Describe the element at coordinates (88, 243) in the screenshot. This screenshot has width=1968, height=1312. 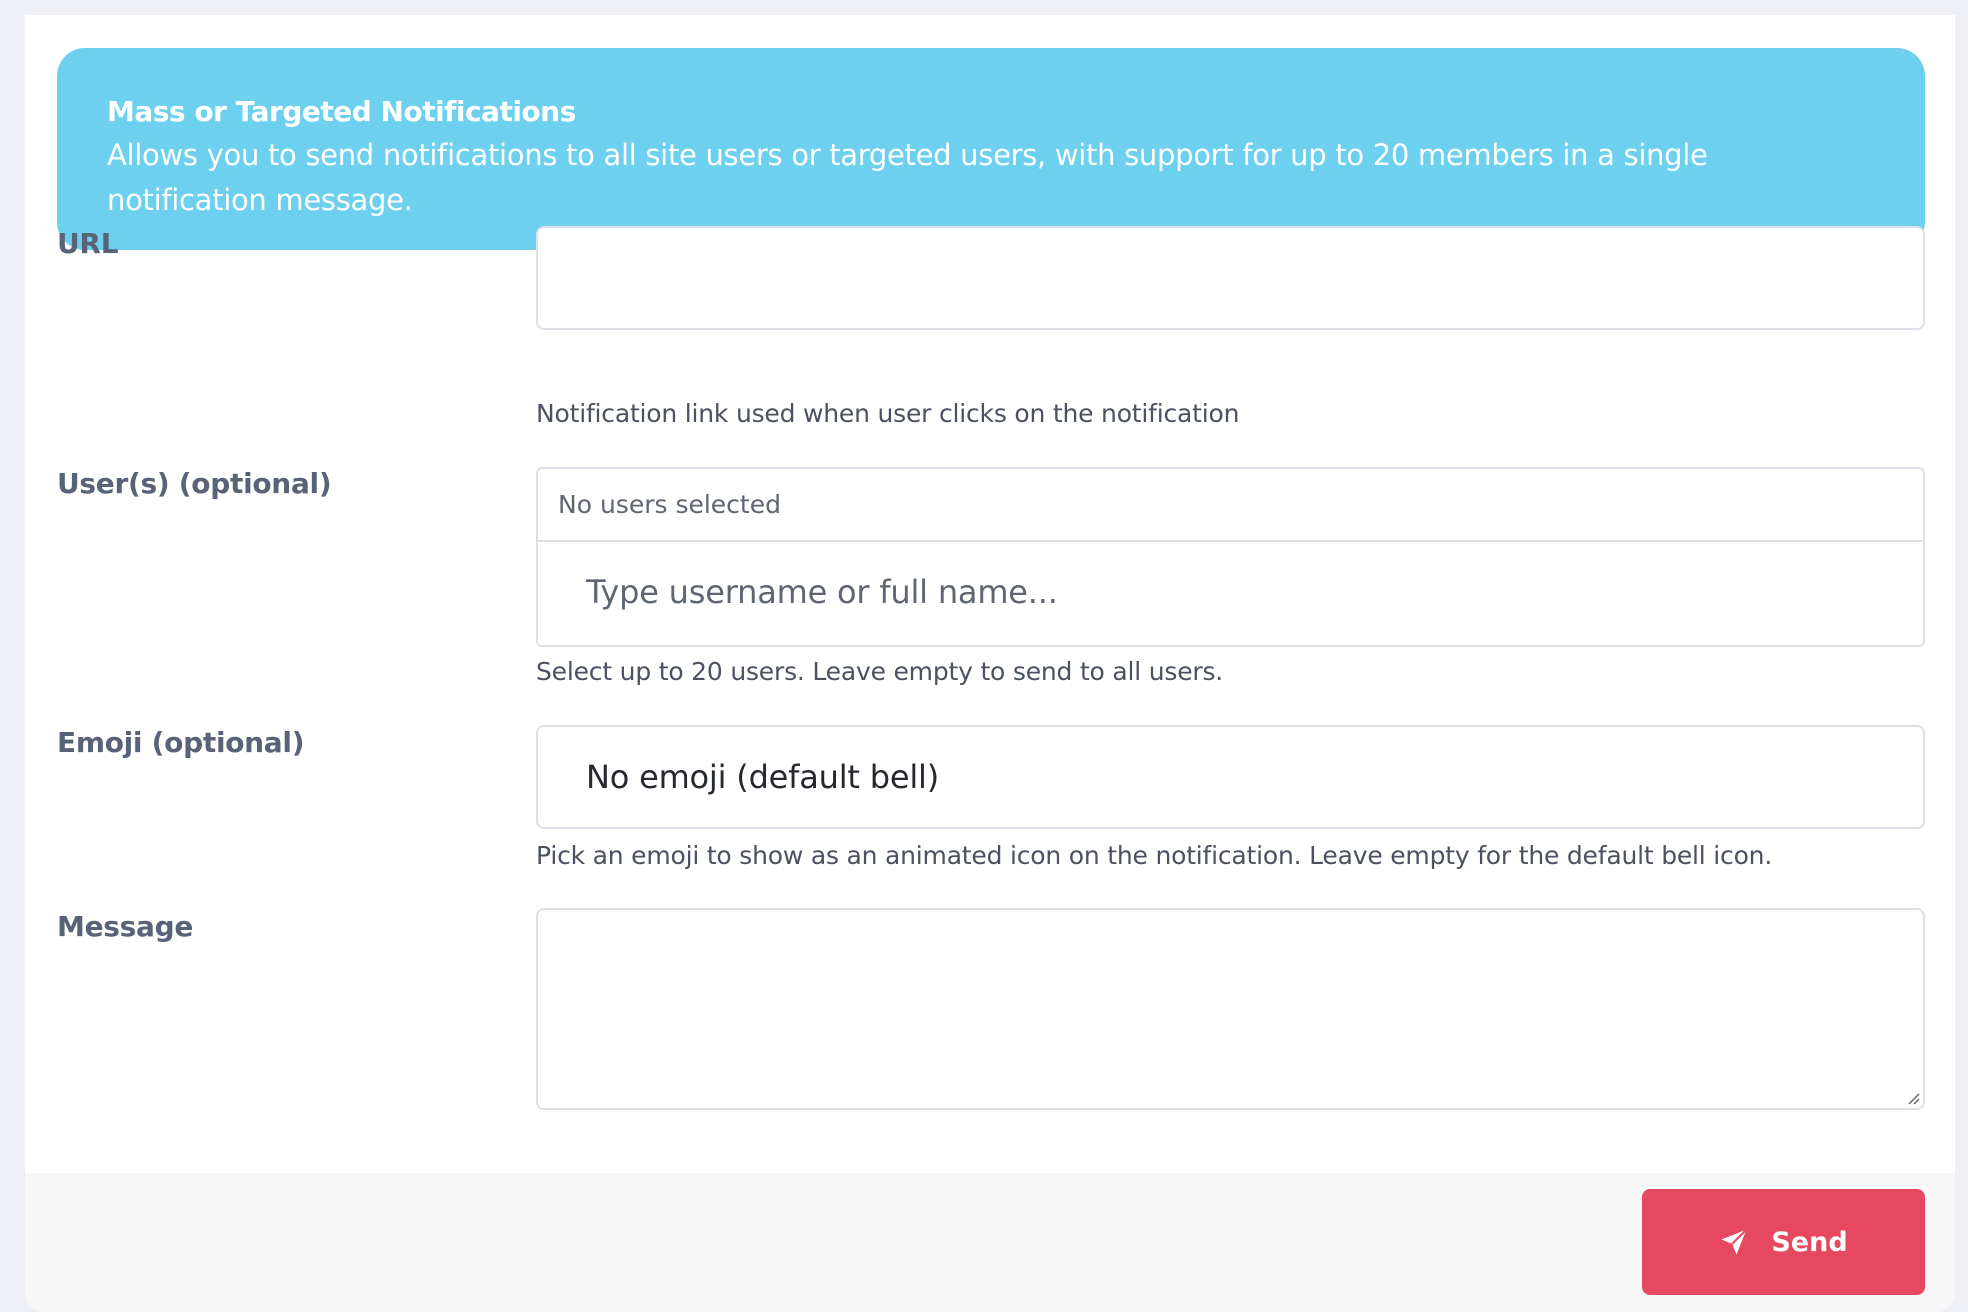
I see `url-label: URL` at that location.